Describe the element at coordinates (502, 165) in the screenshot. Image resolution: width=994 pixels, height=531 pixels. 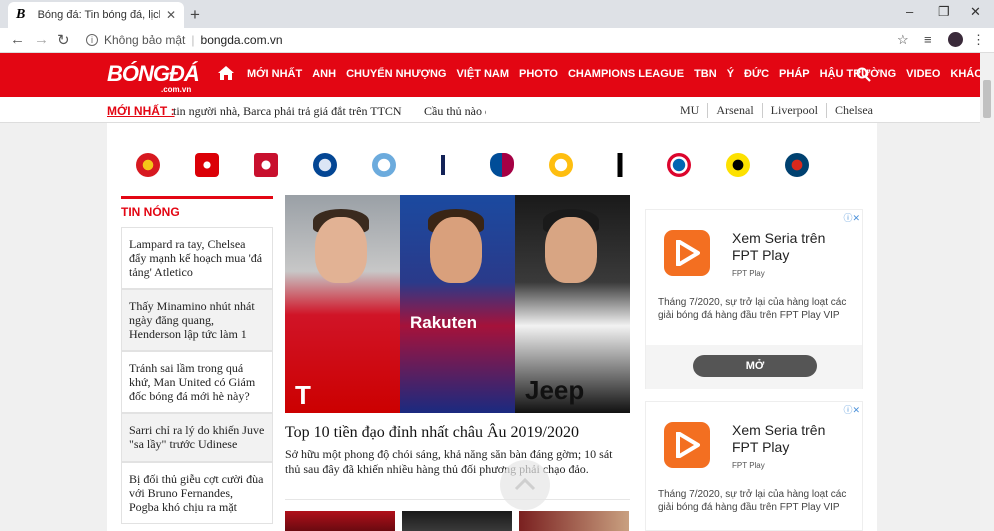
I see `barcelona-crest-icon` at that location.